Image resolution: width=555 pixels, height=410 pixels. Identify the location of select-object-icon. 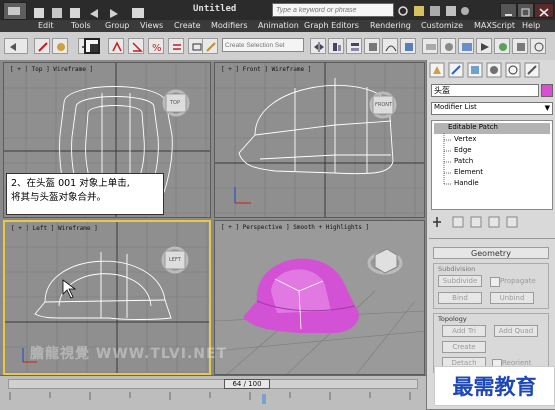
(92, 46).